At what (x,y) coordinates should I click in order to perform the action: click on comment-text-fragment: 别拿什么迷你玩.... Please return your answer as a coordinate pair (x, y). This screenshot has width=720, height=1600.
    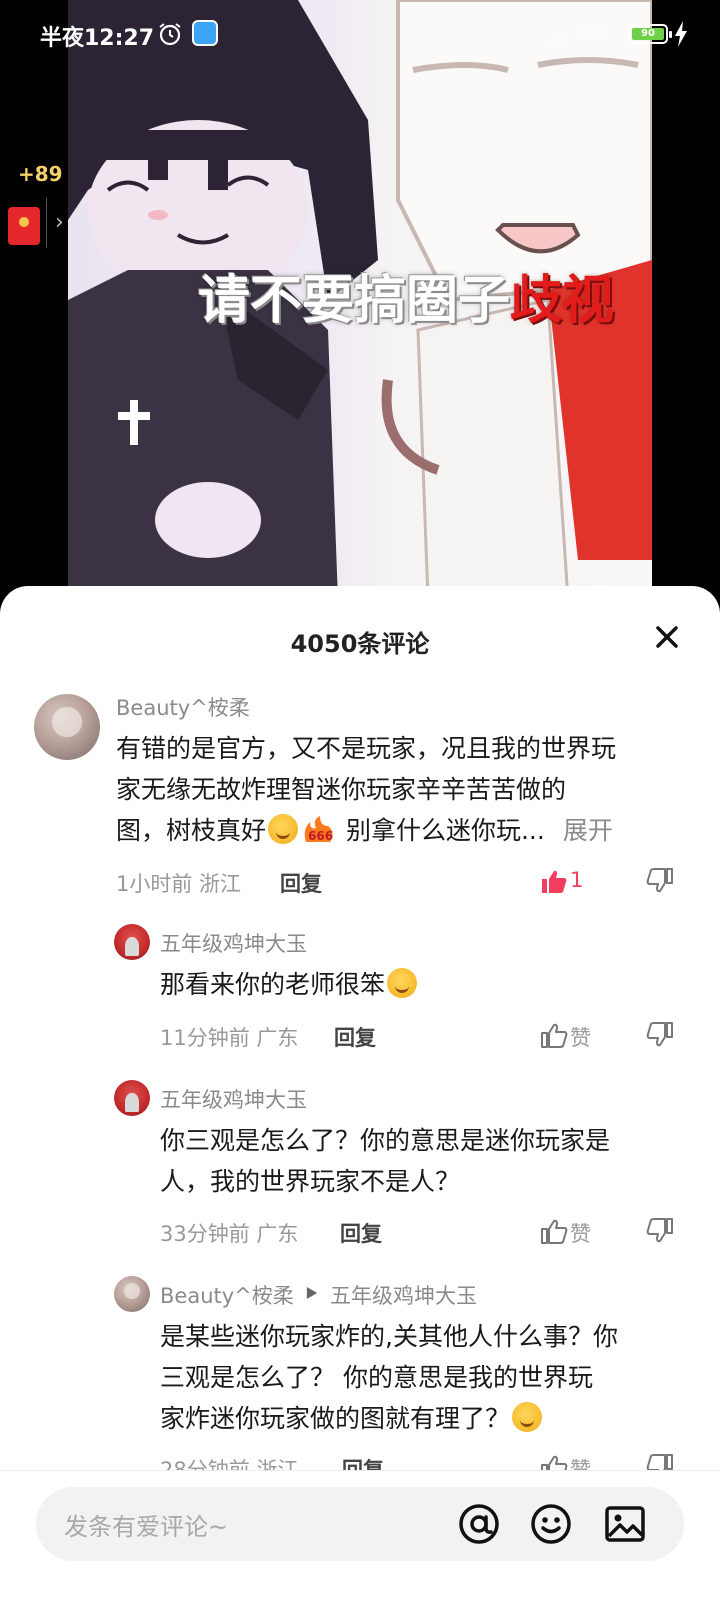
    Looking at the image, I should click on (441, 830).